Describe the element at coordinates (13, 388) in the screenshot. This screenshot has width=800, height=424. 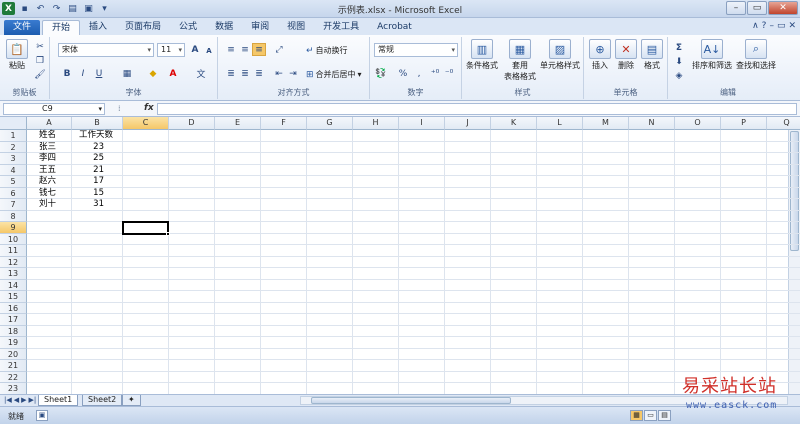
I see `row-header: 23` at that location.